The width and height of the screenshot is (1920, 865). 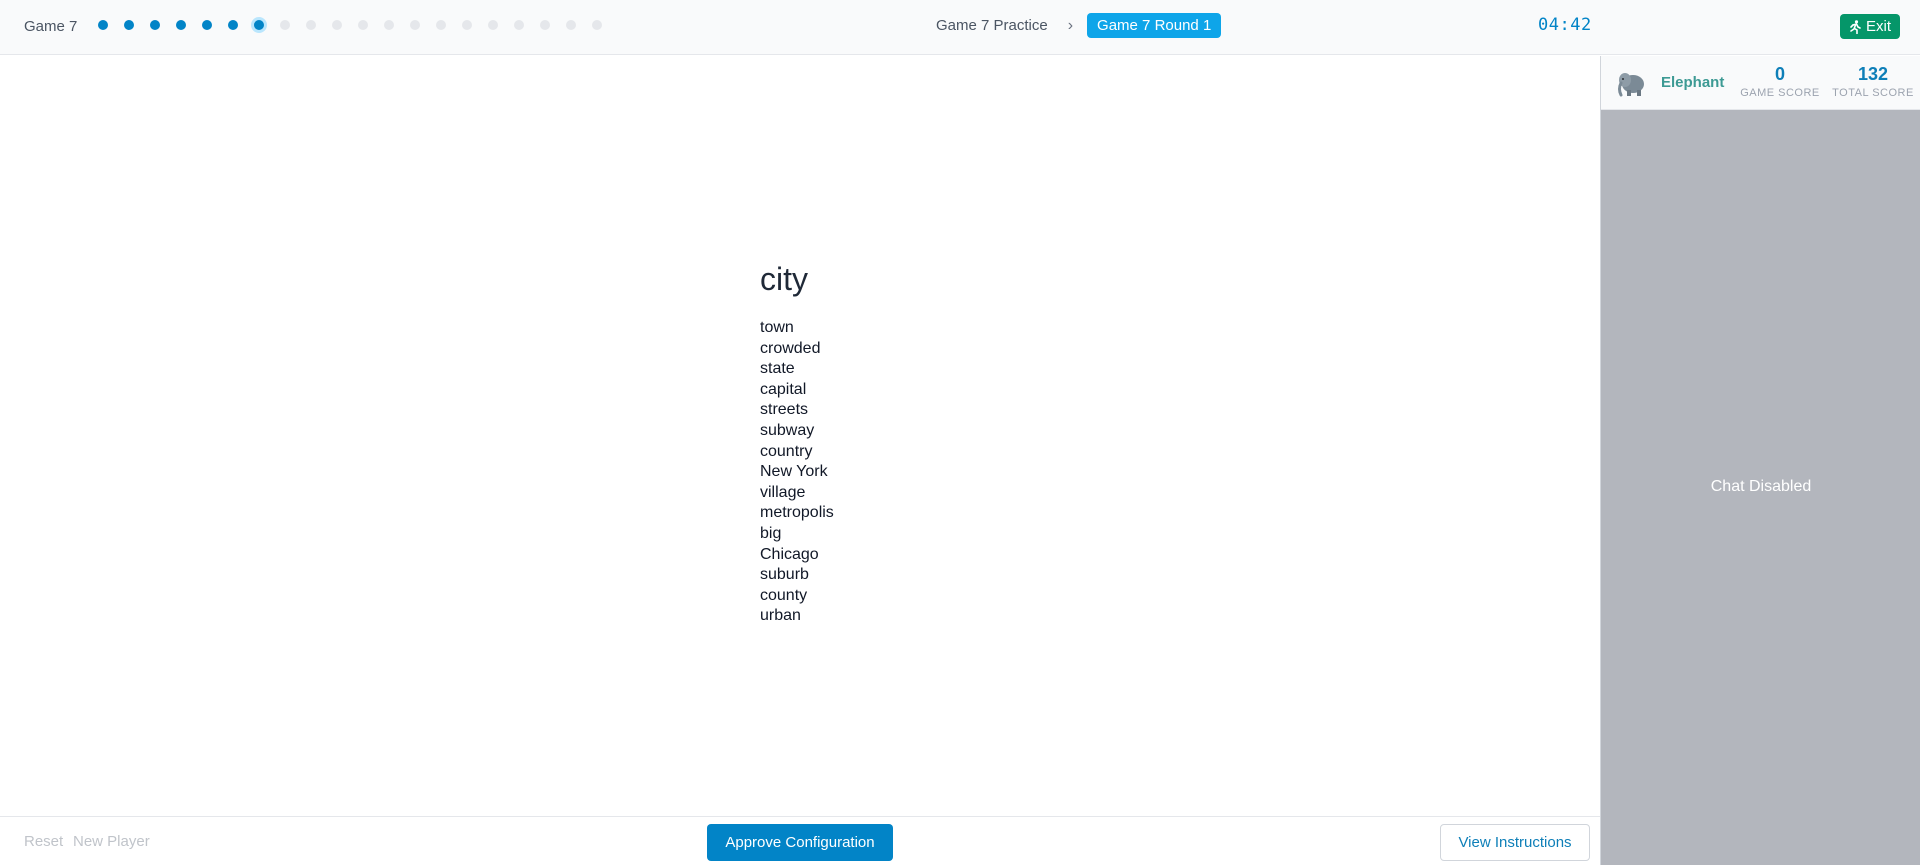 I want to click on elephant-icon, so click(x=1631, y=85).